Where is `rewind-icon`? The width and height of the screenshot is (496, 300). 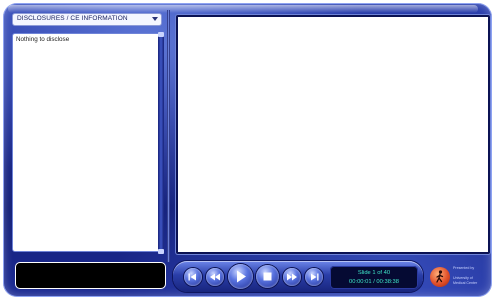
rewind-icon is located at coordinates (215, 277).